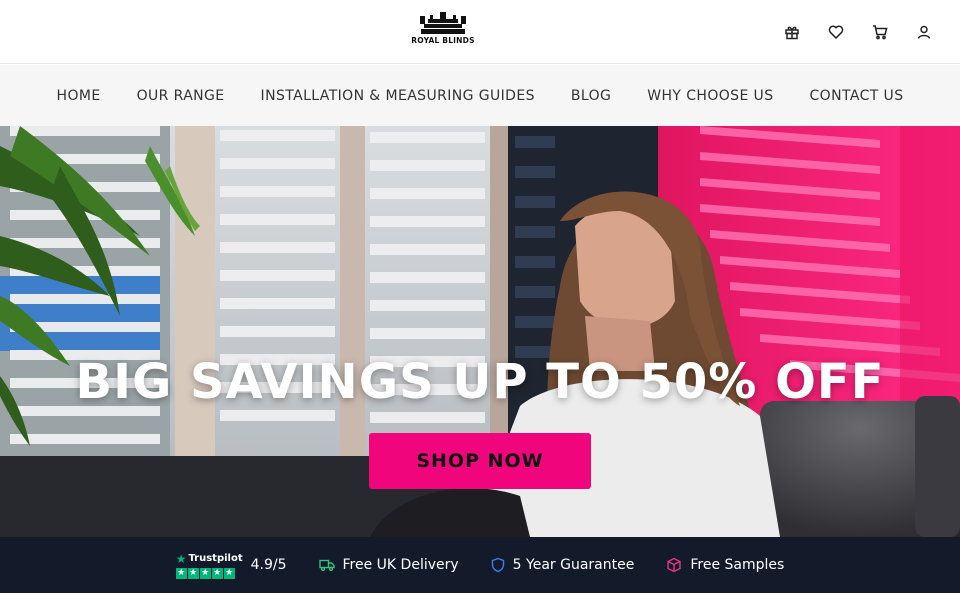 Image resolution: width=960 pixels, height=600 pixels. What do you see at coordinates (857, 96) in the screenshot?
I see `nav-item-contact-us: CONTACT US` at bounding box center [857, 96].